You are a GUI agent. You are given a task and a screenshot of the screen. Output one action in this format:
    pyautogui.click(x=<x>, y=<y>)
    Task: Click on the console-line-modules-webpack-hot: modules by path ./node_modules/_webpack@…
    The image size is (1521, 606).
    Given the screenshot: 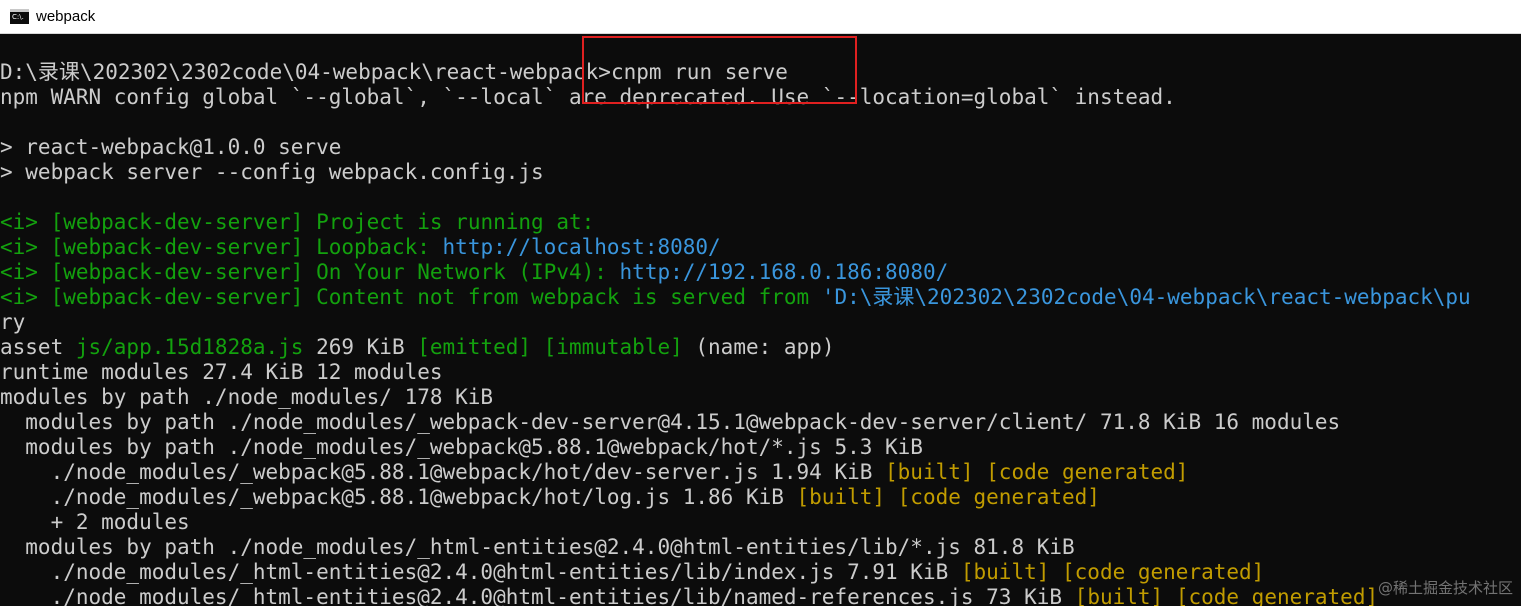 What is the action you would take?
    pyautogui.click(x=461, y=447)
    